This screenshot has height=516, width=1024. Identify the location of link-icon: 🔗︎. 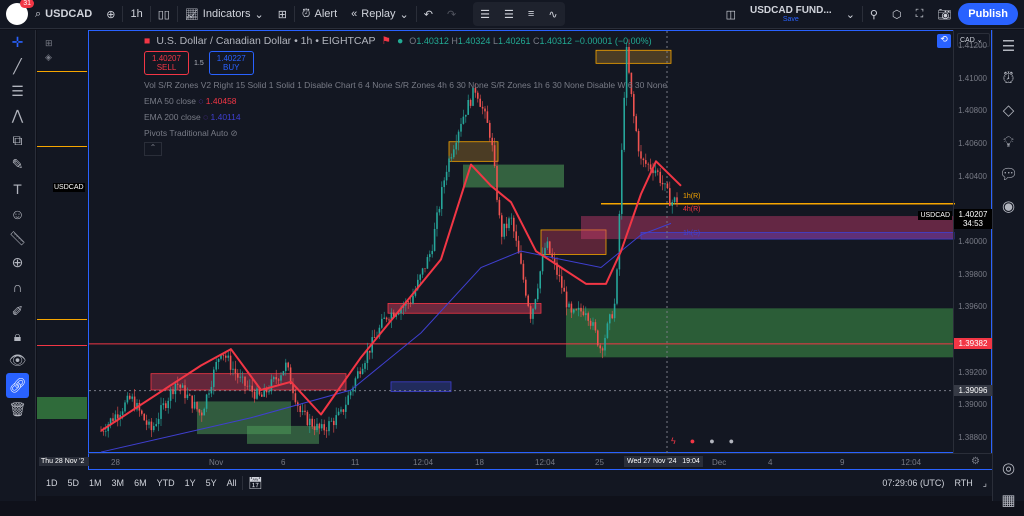
(17, 385).